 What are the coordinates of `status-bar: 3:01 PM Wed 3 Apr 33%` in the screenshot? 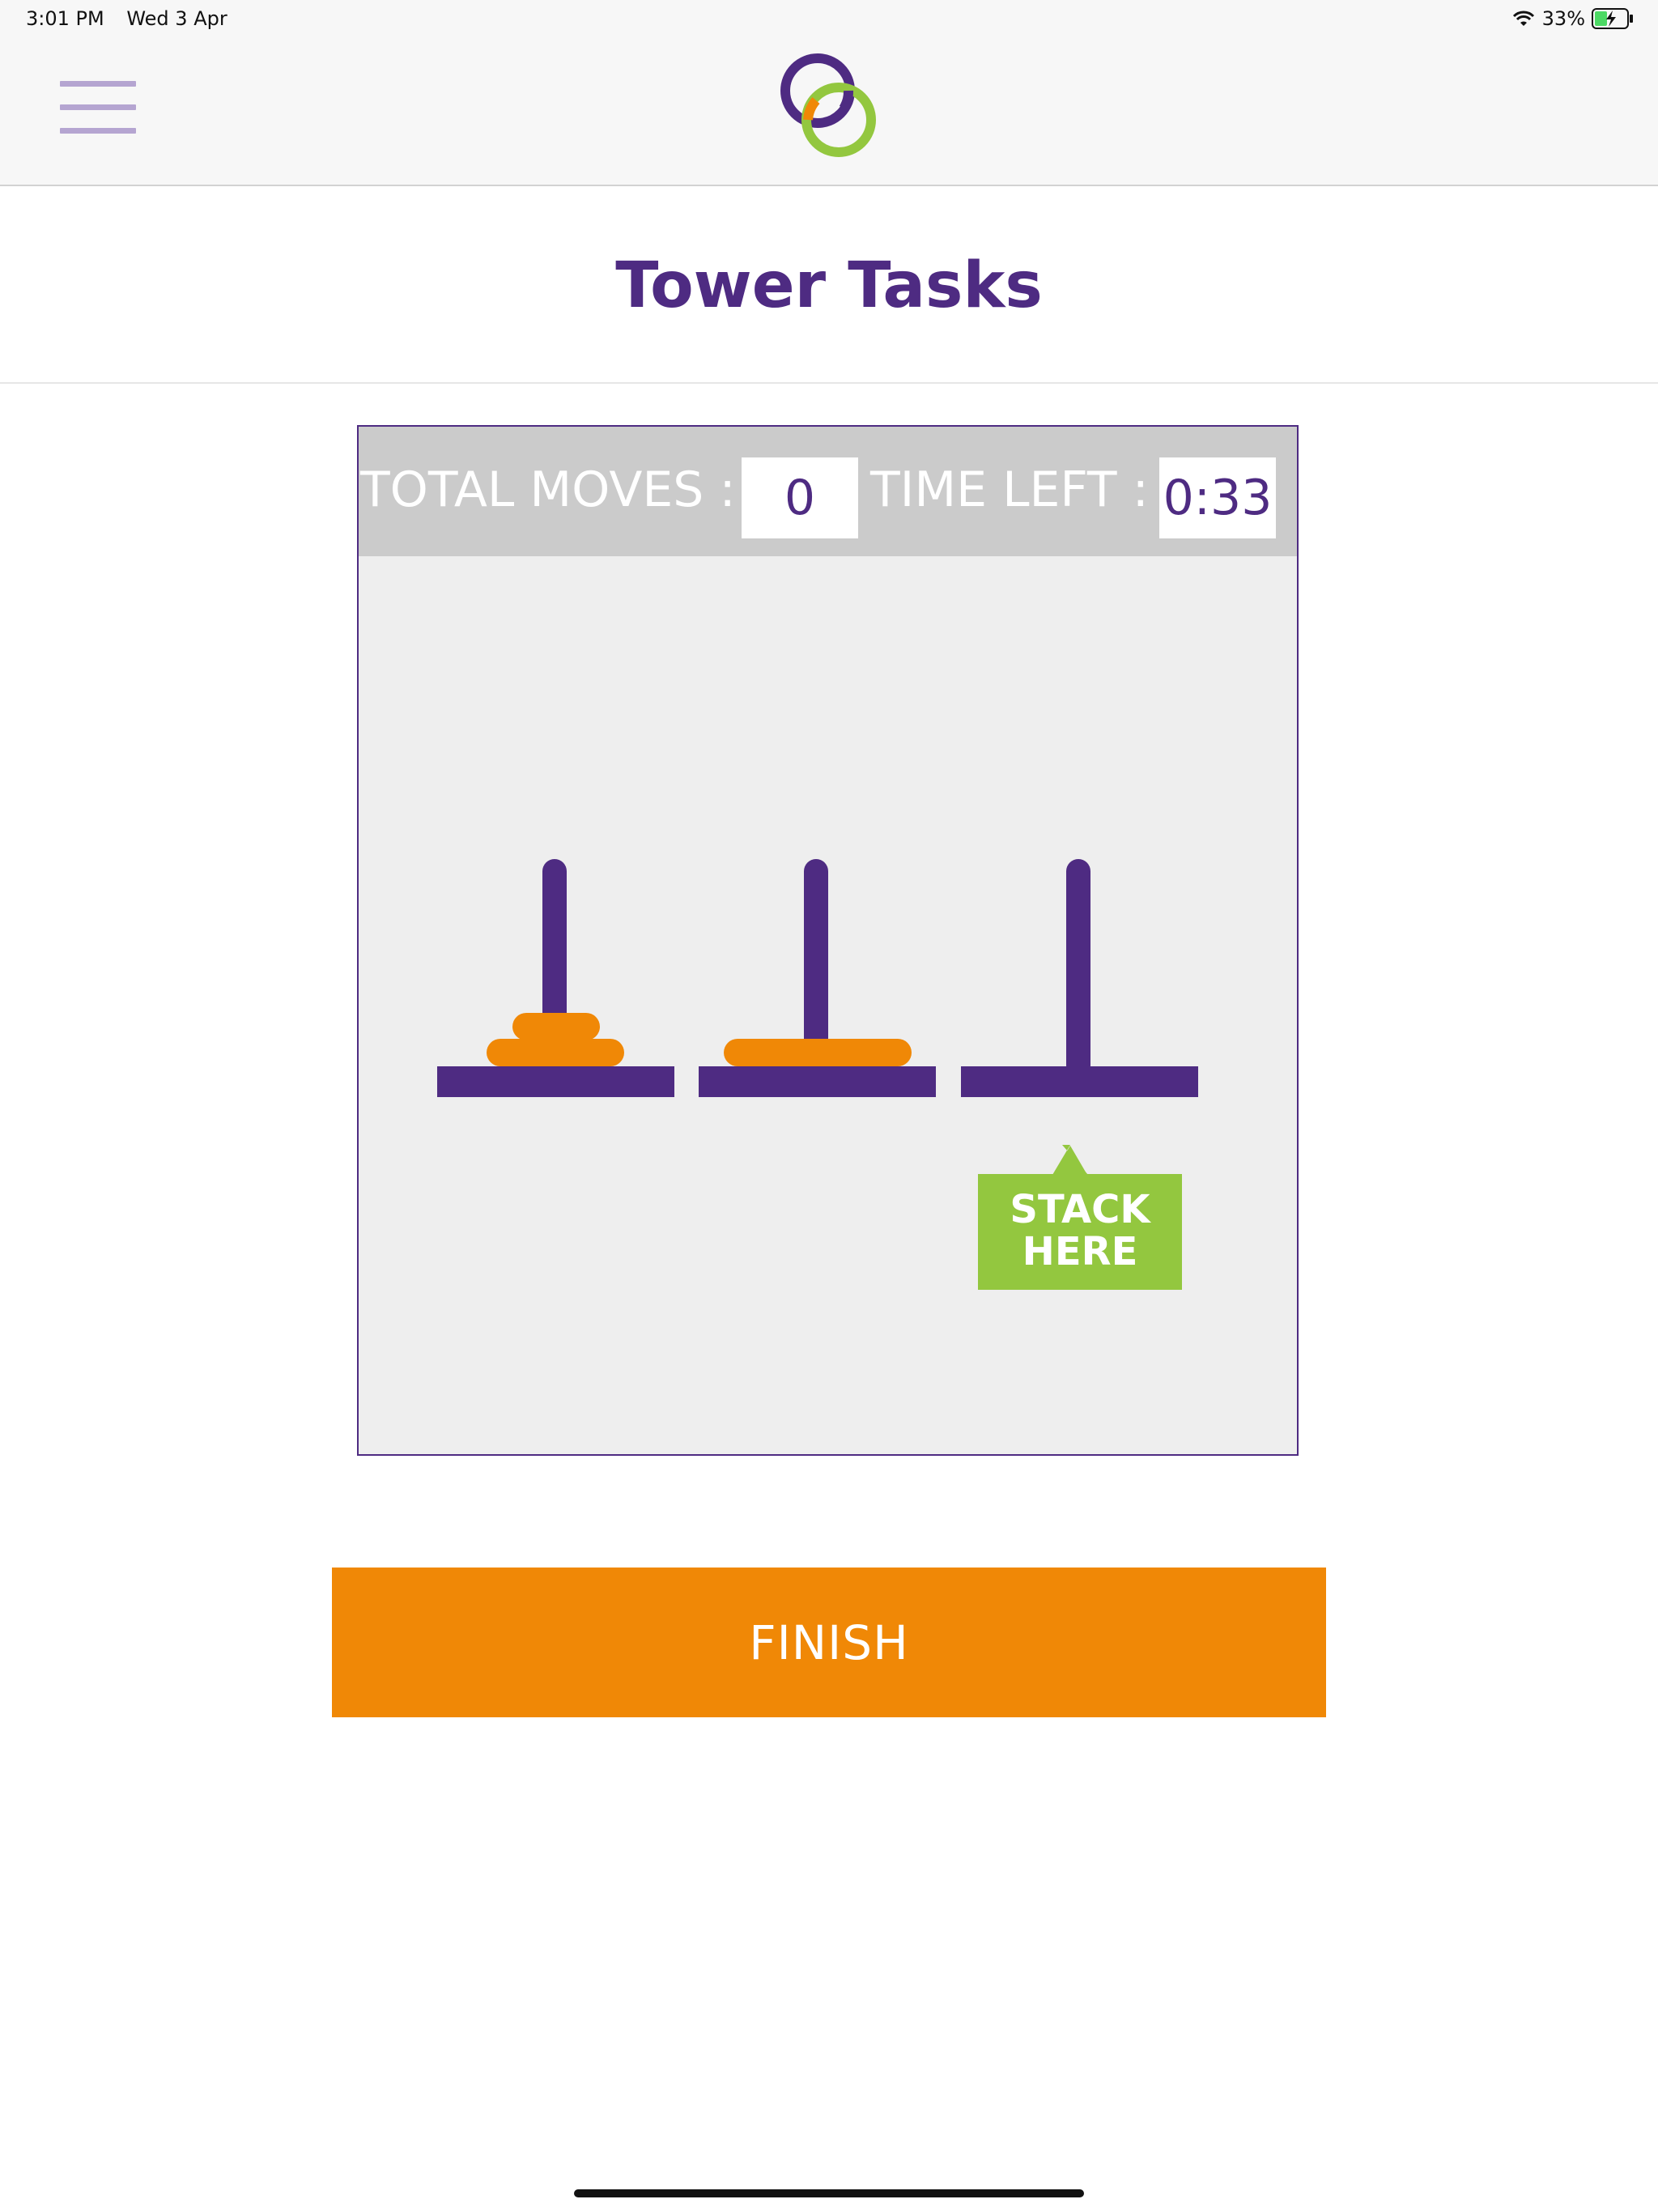 It's located at (829, 19).